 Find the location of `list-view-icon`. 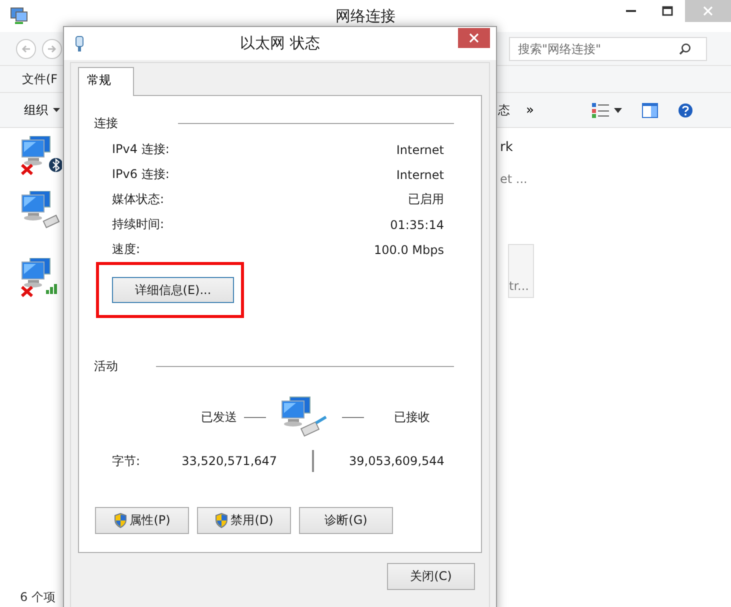

list-view-icon is located at coordinates (600, 110).